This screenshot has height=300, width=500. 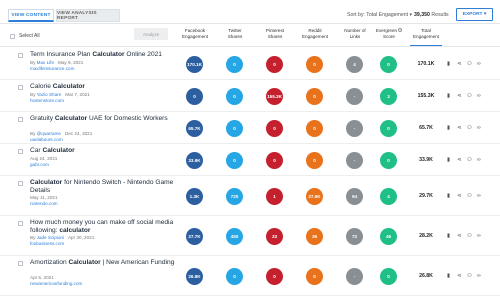 I want to click on metric-circle-facebook: 26.8K, so click(x=194, y=276).